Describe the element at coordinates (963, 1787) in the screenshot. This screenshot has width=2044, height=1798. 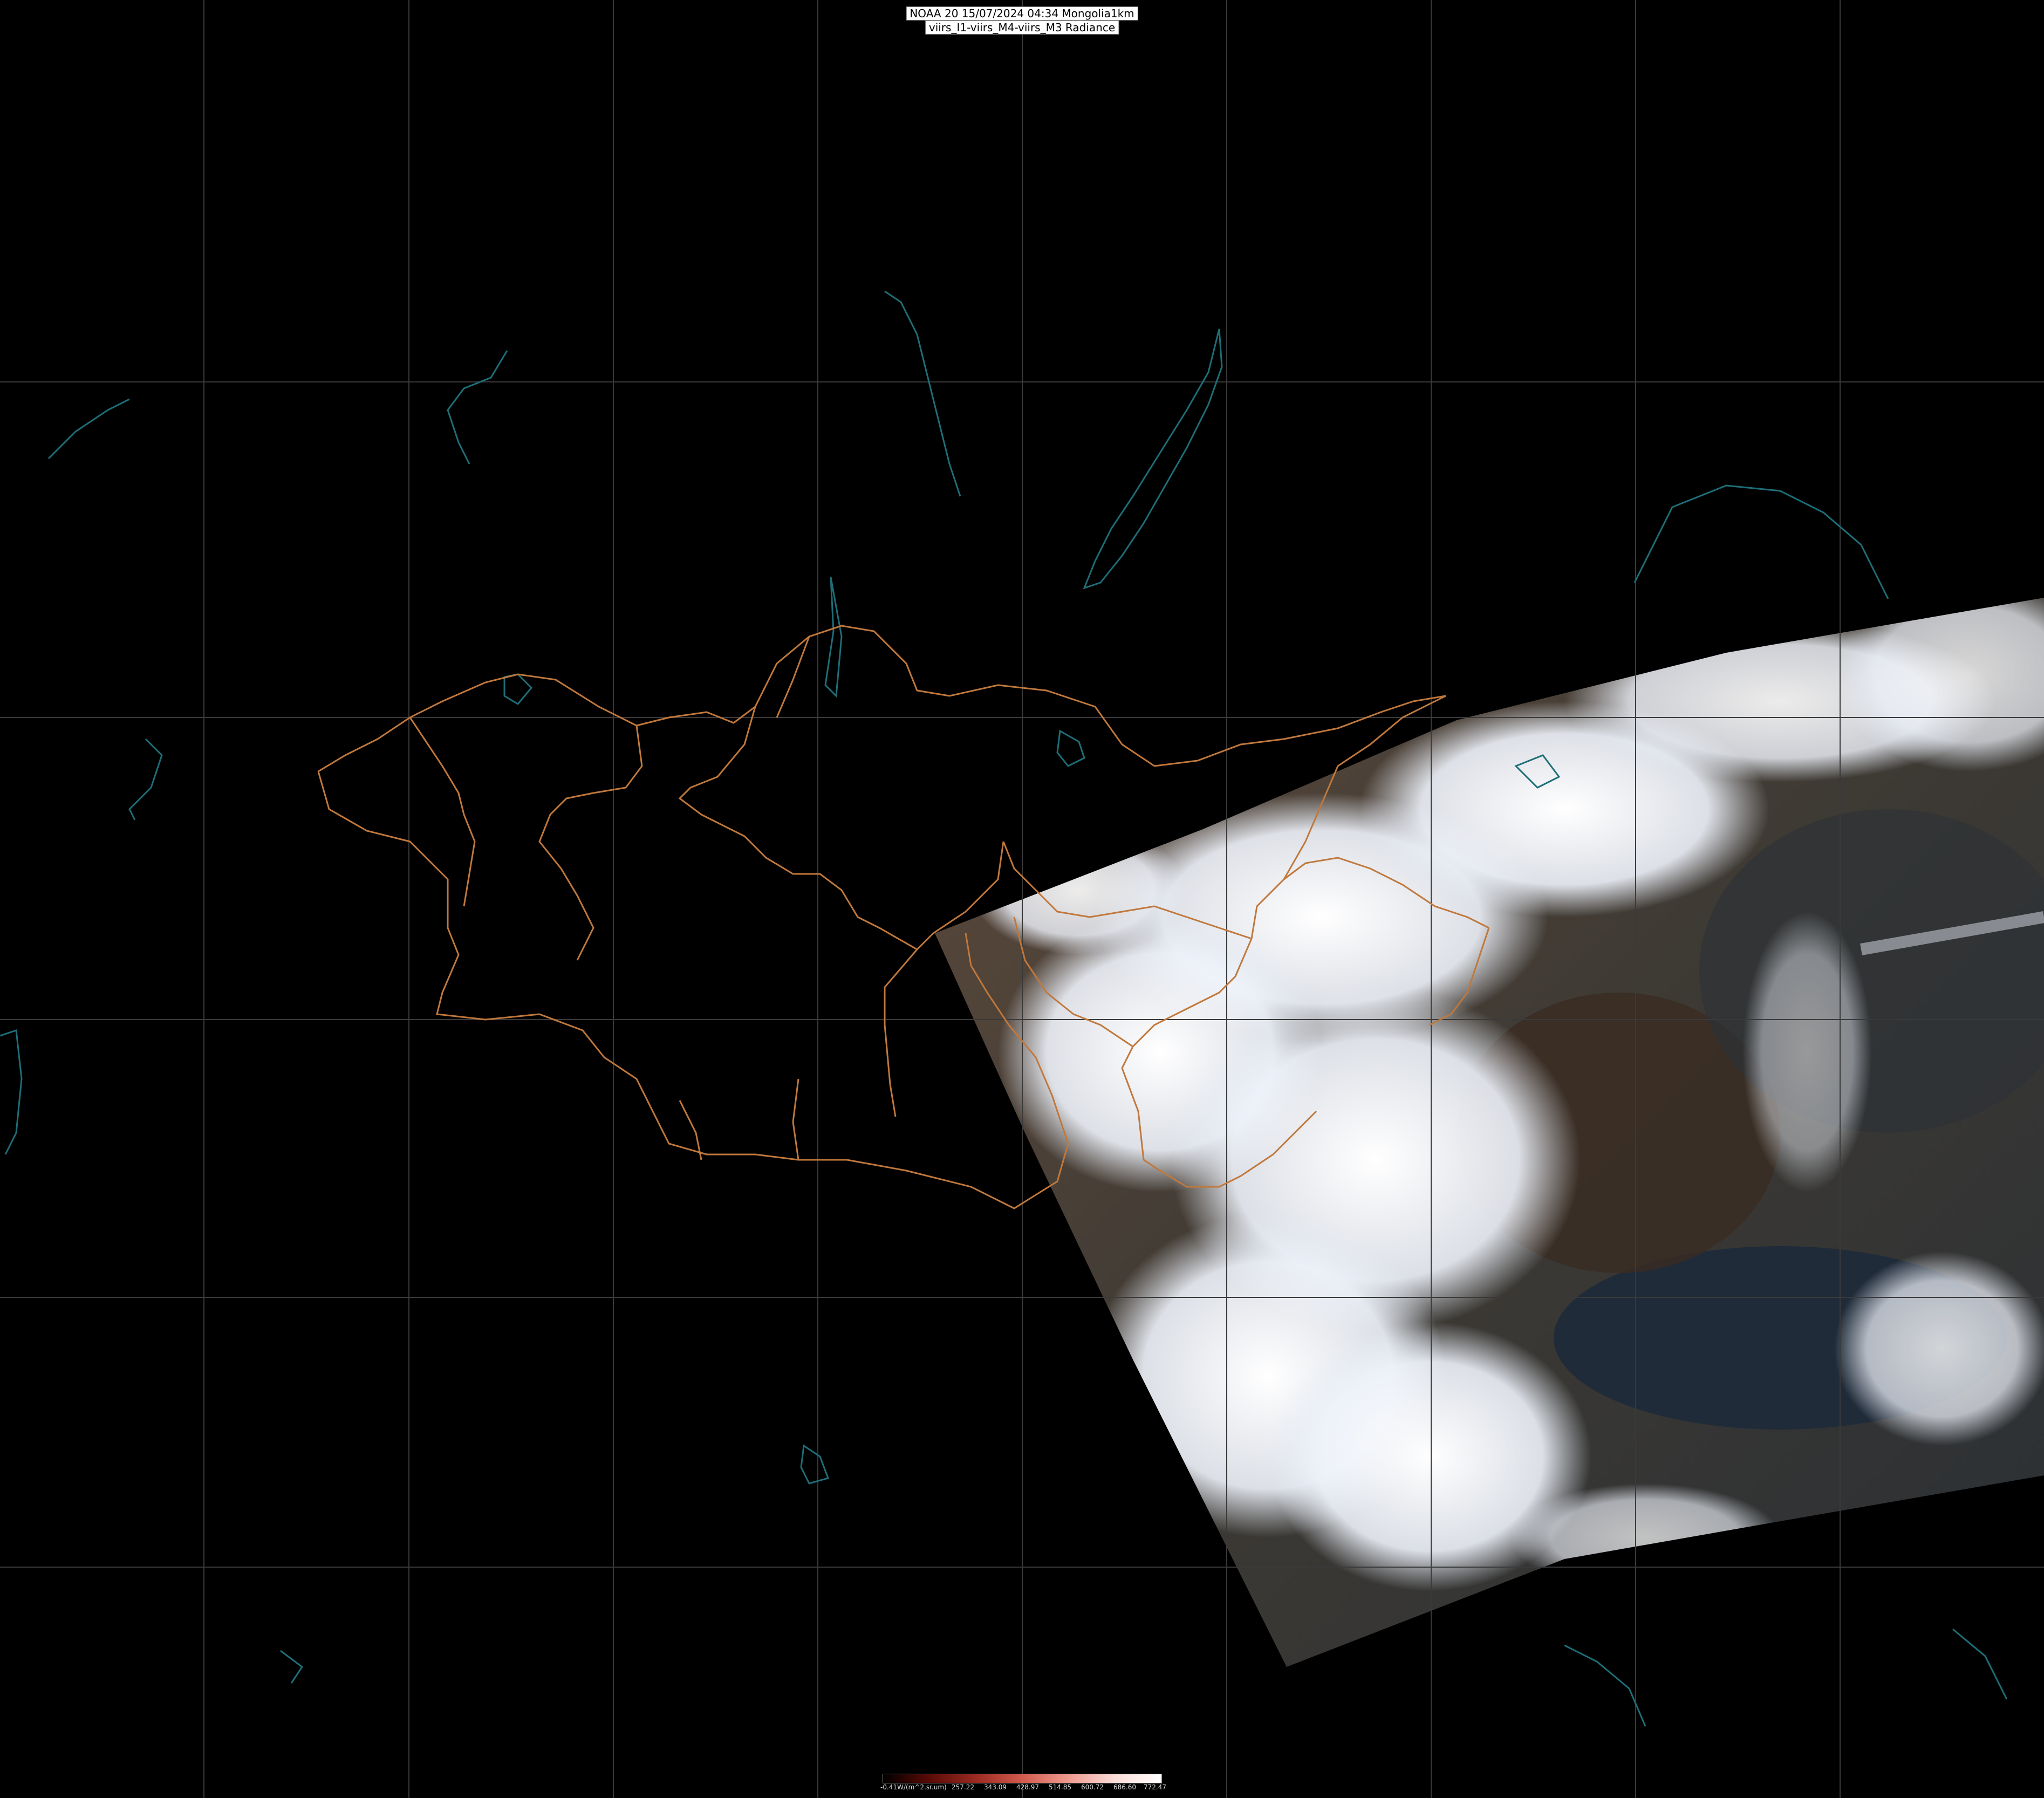
I see `legend-tick: 257.22` at that location.